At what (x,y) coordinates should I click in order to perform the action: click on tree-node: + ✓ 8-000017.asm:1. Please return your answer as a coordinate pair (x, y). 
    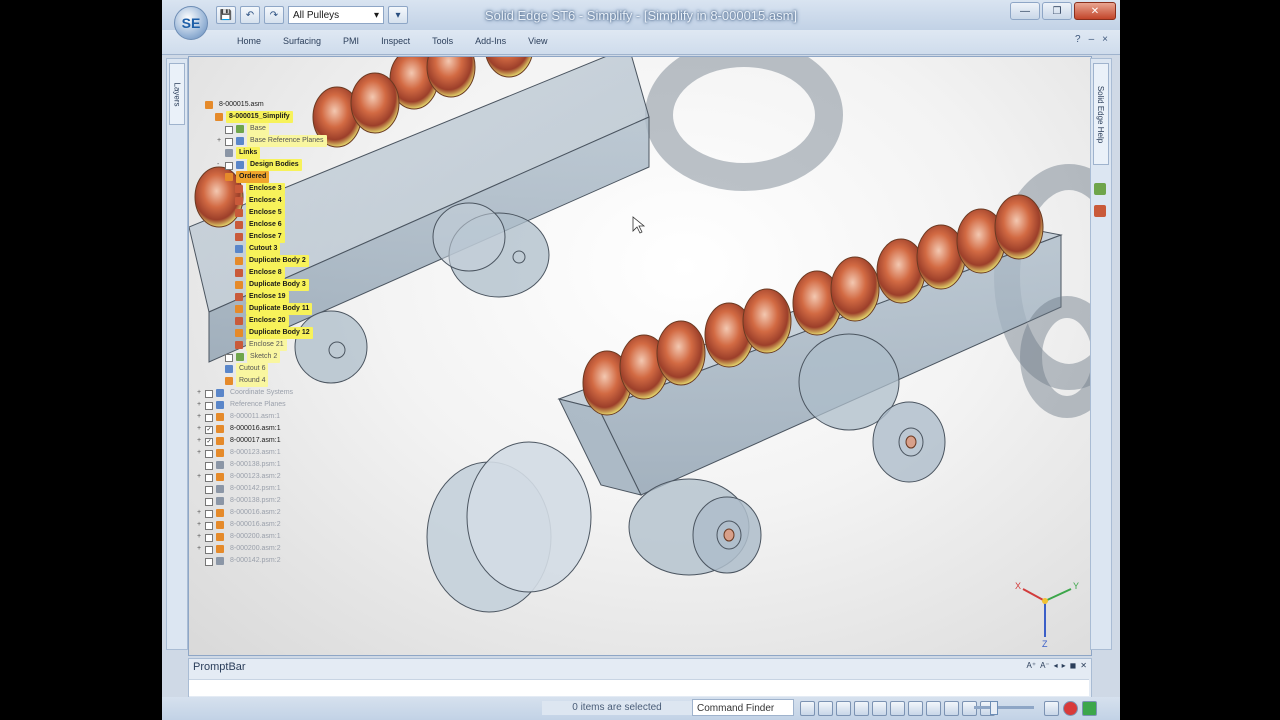
    Looking at the image, I should click on (288, 441).